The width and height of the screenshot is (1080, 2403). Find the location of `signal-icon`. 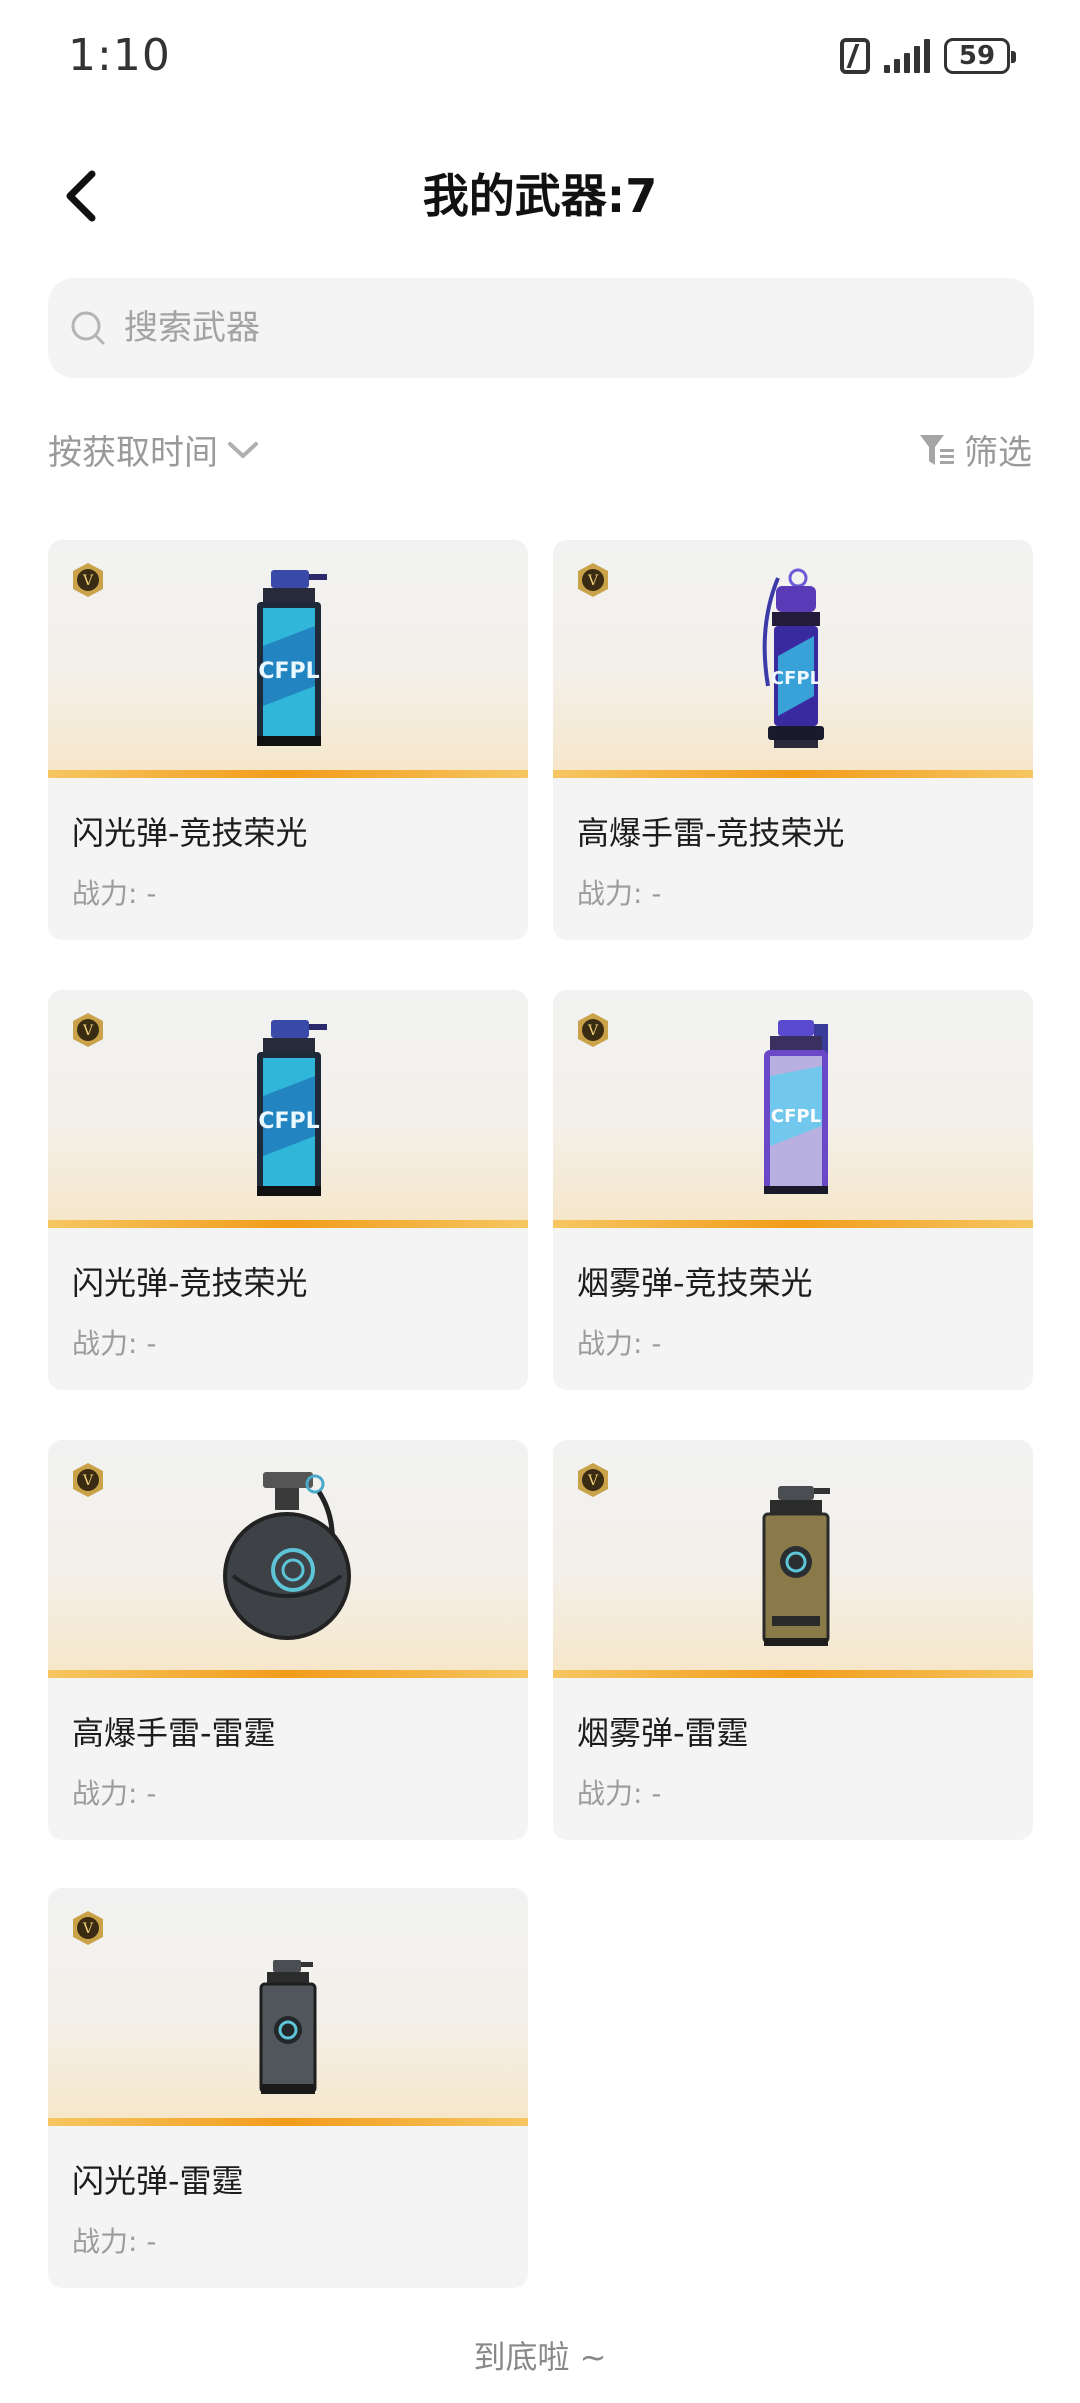

signal-icon is located at coordinates (907, 56).